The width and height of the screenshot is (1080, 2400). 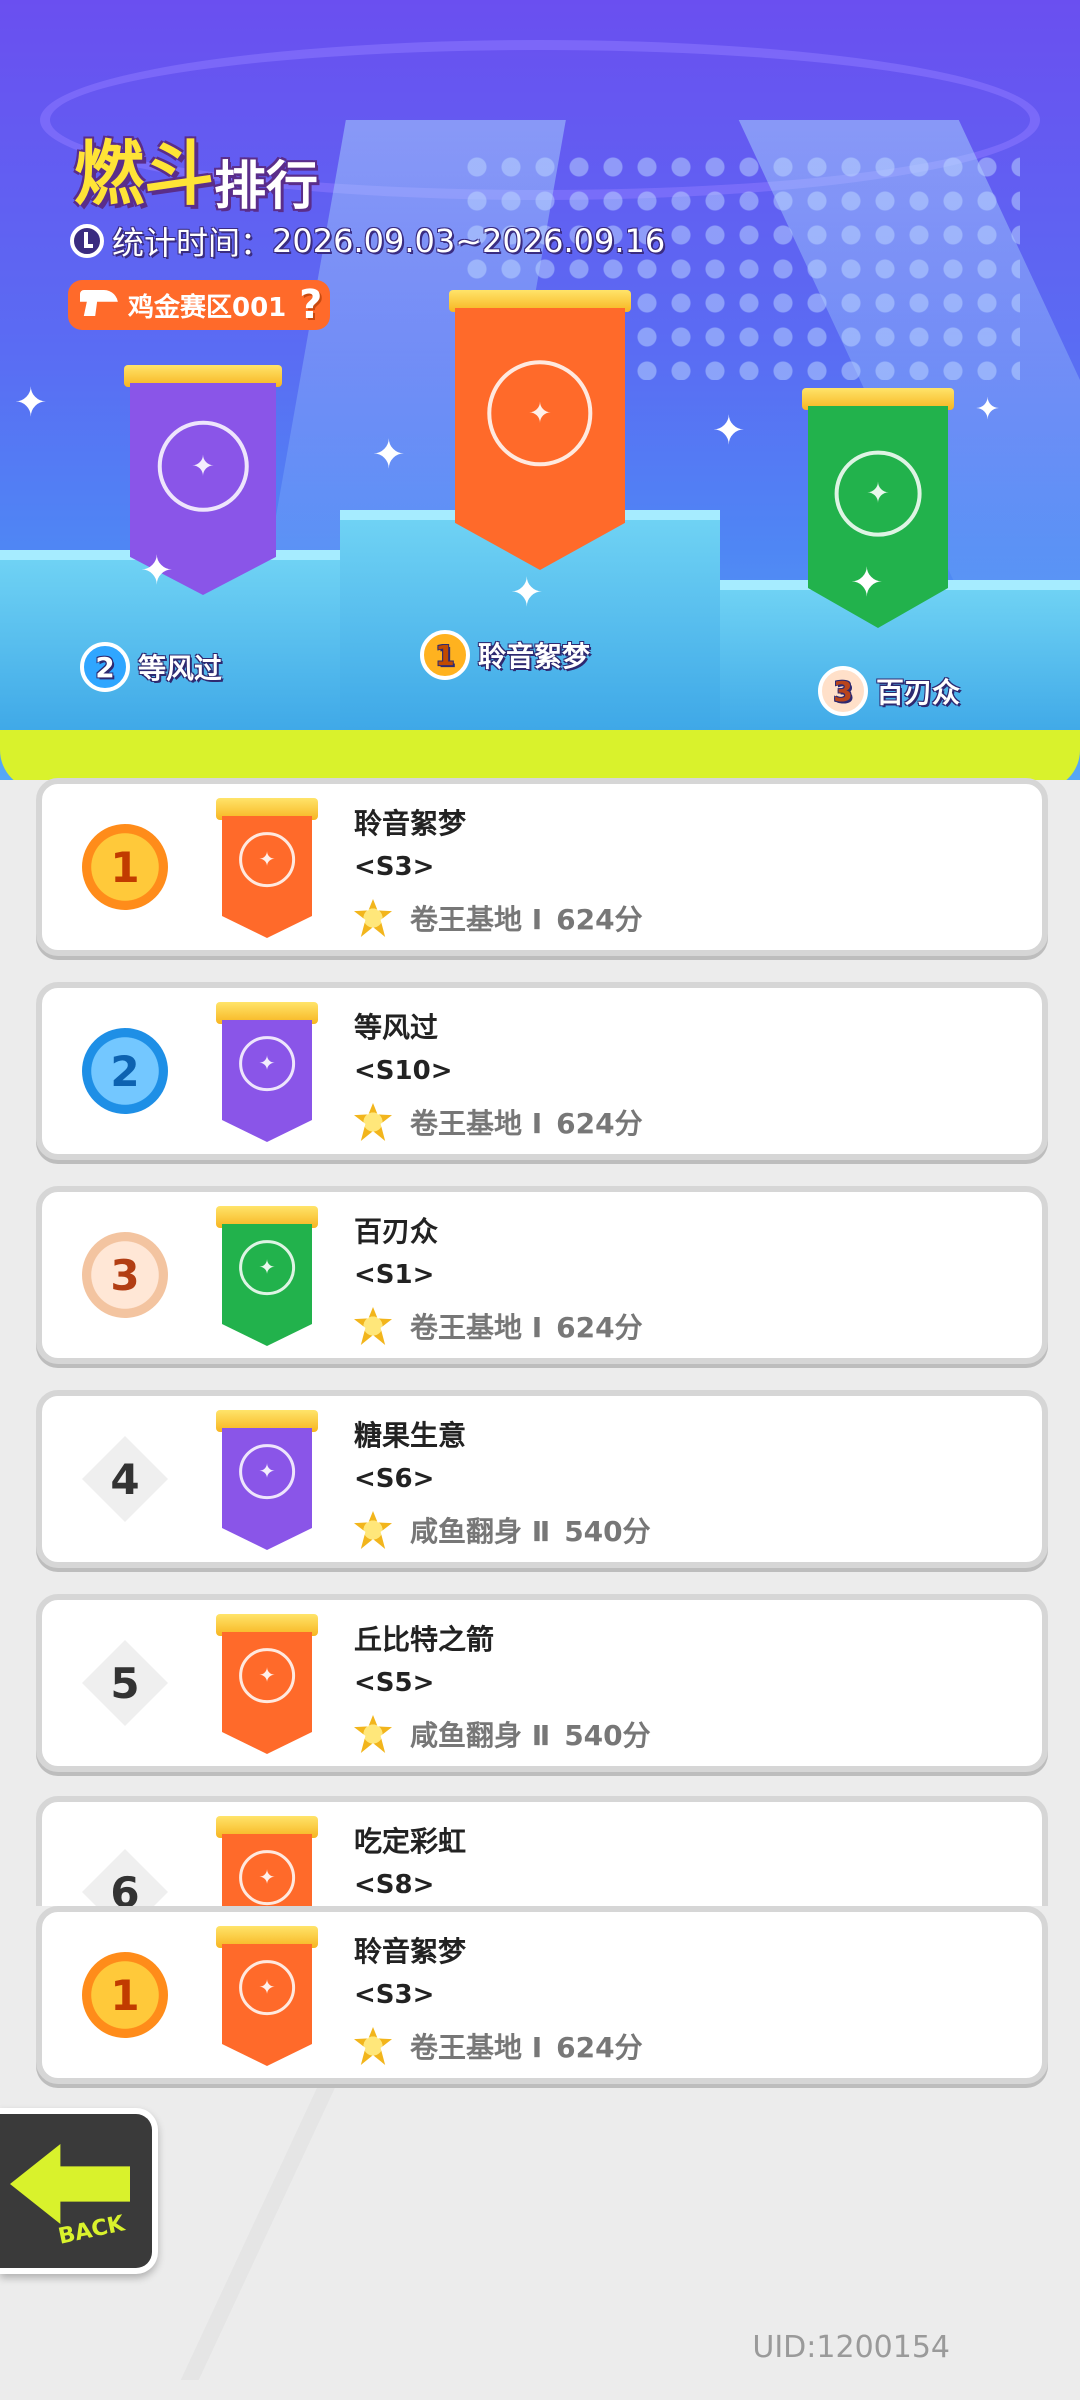 What do you see at coordinates (542, 1683) in the screenshot?
I see `ranking-row: 5 ✦ 丘比特之箭 <S5> 咸鱼翻身 Ⅱ 540分` at bounding box center [542, 1683].